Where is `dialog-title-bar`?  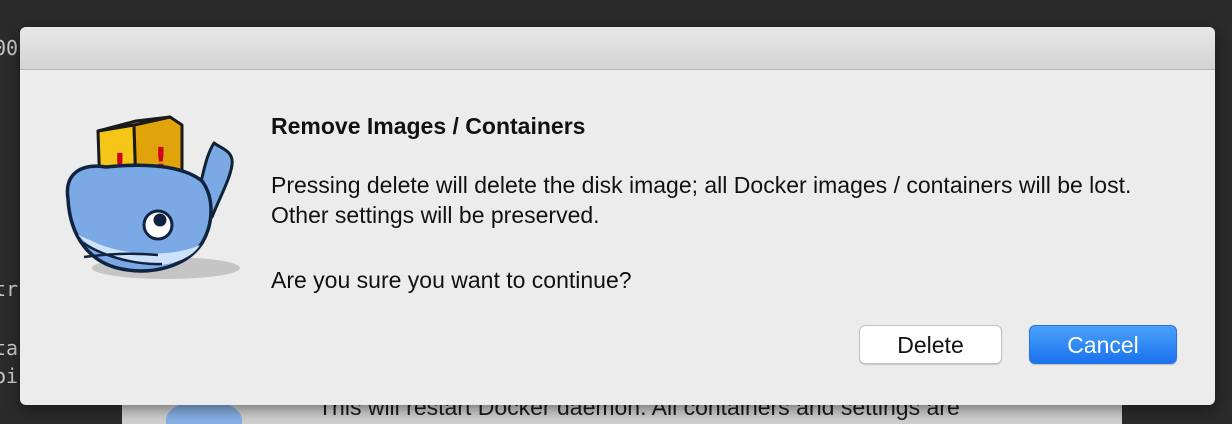 dialog-title-bar is located at coordinates (617, 48).